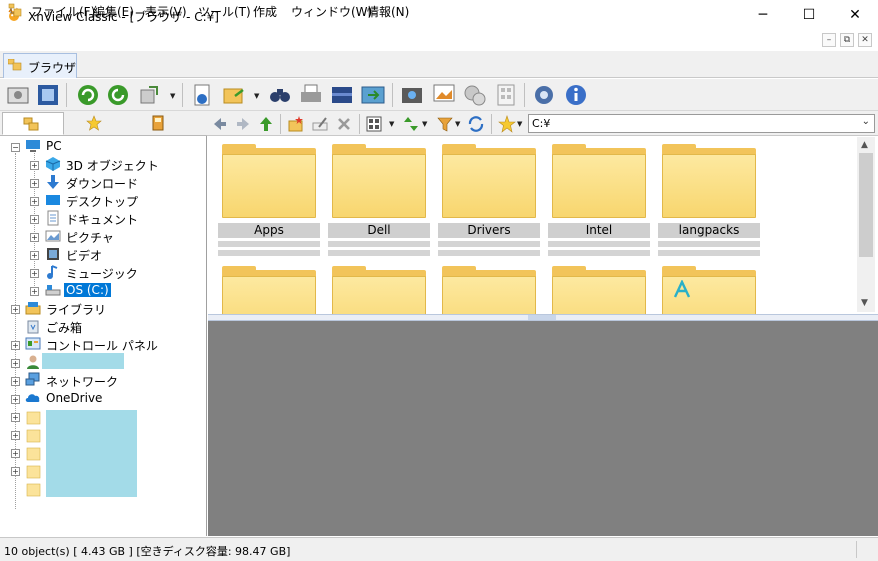  I want to click on up-folder-icon, so click(266, 124).